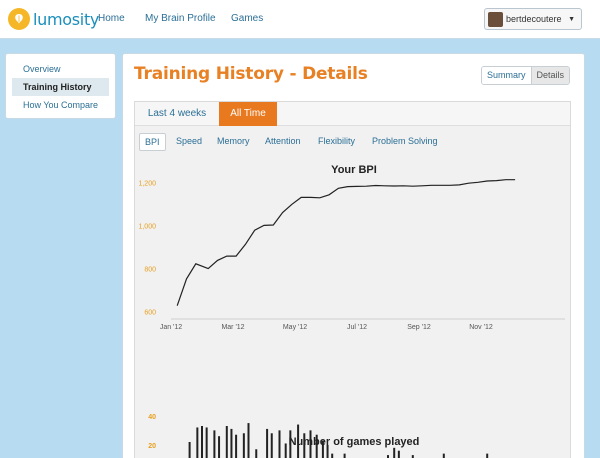 This screenshot has height=458, width=600. What do you see at coordinates (352, 114) in the screenshot?
I see `time-range-tabs: Last 4 weeks All Time` at bounding box center [352, 114].